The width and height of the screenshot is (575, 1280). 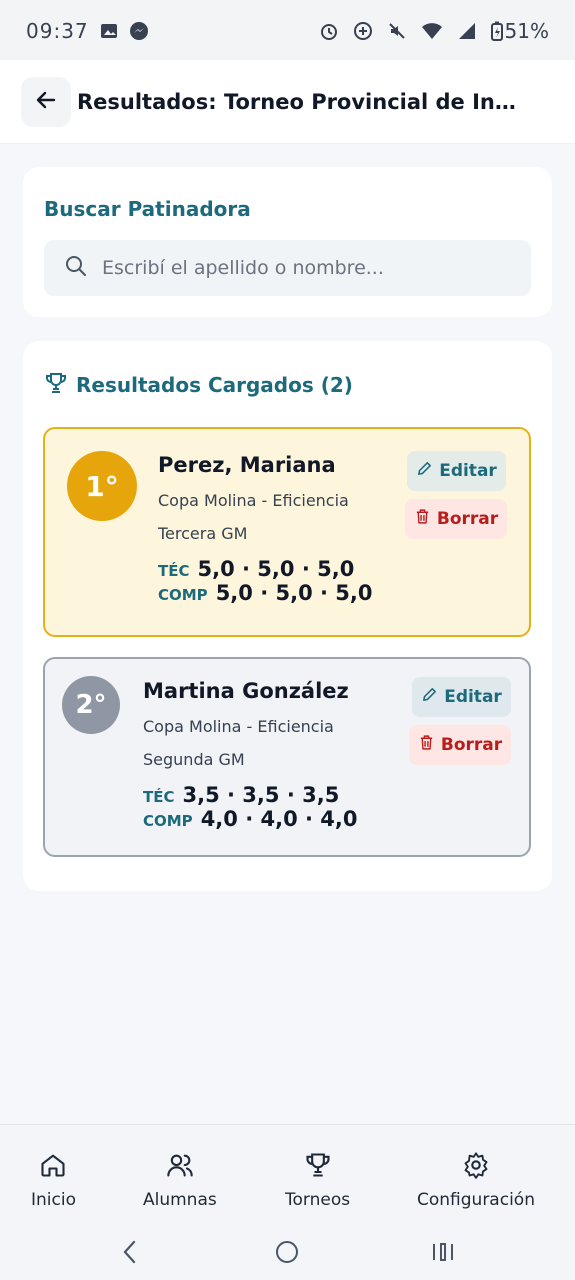 I want to click on nav-label: Torneos, so click(x=318, y=1200).